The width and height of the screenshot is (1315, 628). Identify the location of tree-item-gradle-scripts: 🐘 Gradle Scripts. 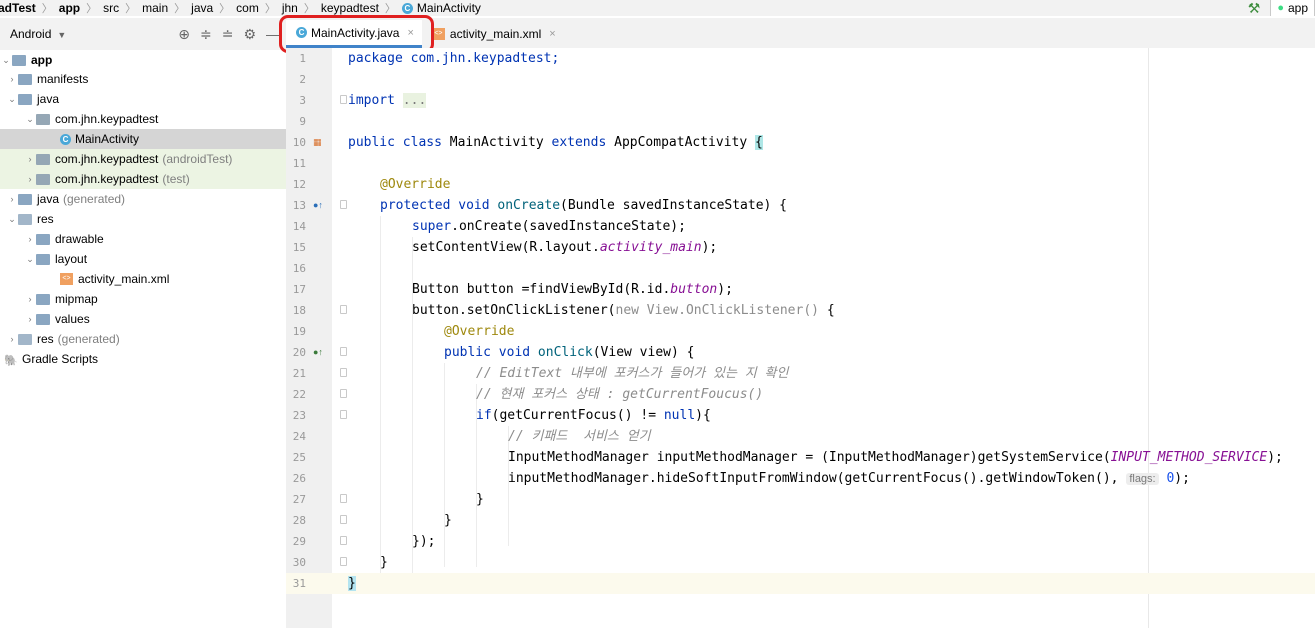
(145, 359).